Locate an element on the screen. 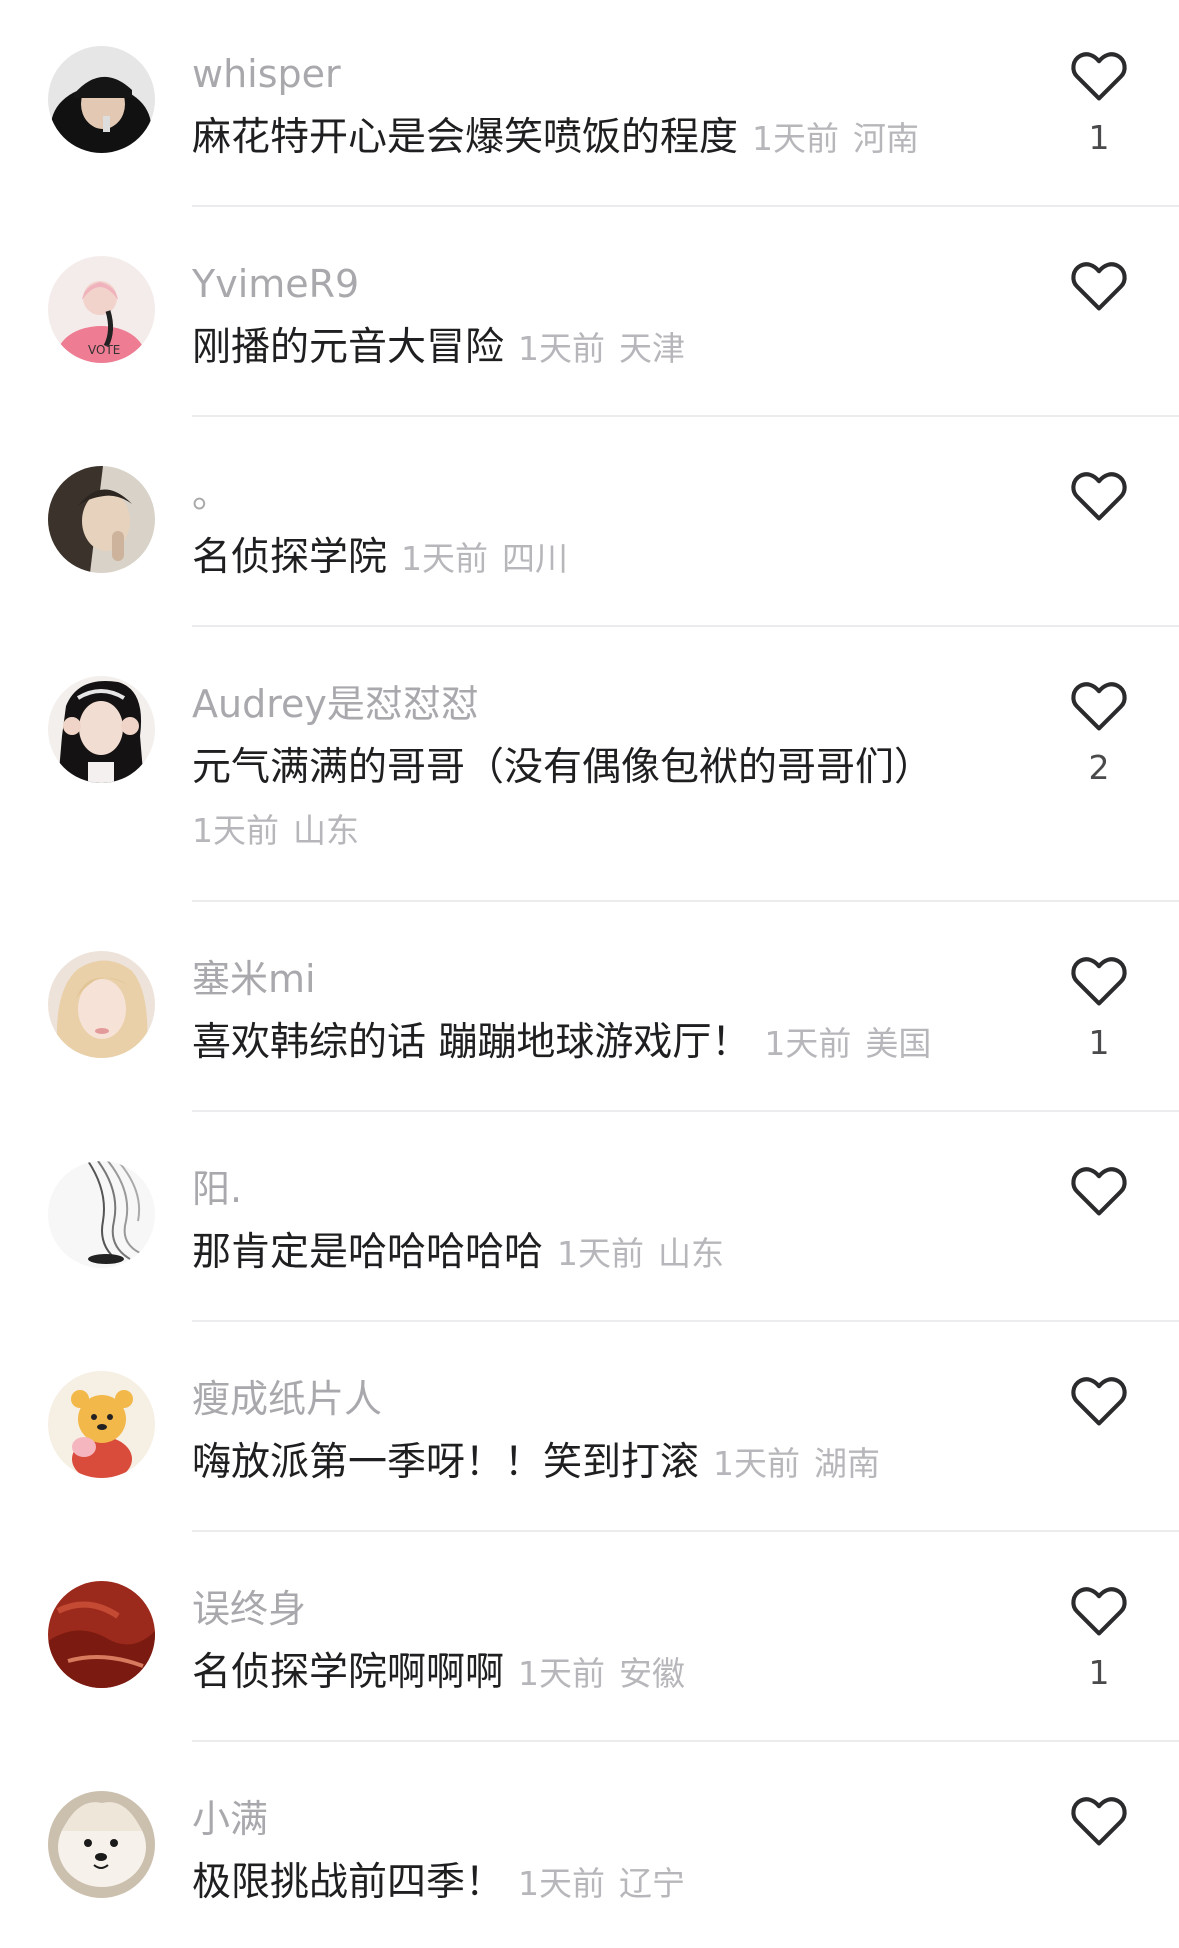 This screenshot has height=1948, width=1179. comment-location: 天津 is located at coordinates (652, 348).